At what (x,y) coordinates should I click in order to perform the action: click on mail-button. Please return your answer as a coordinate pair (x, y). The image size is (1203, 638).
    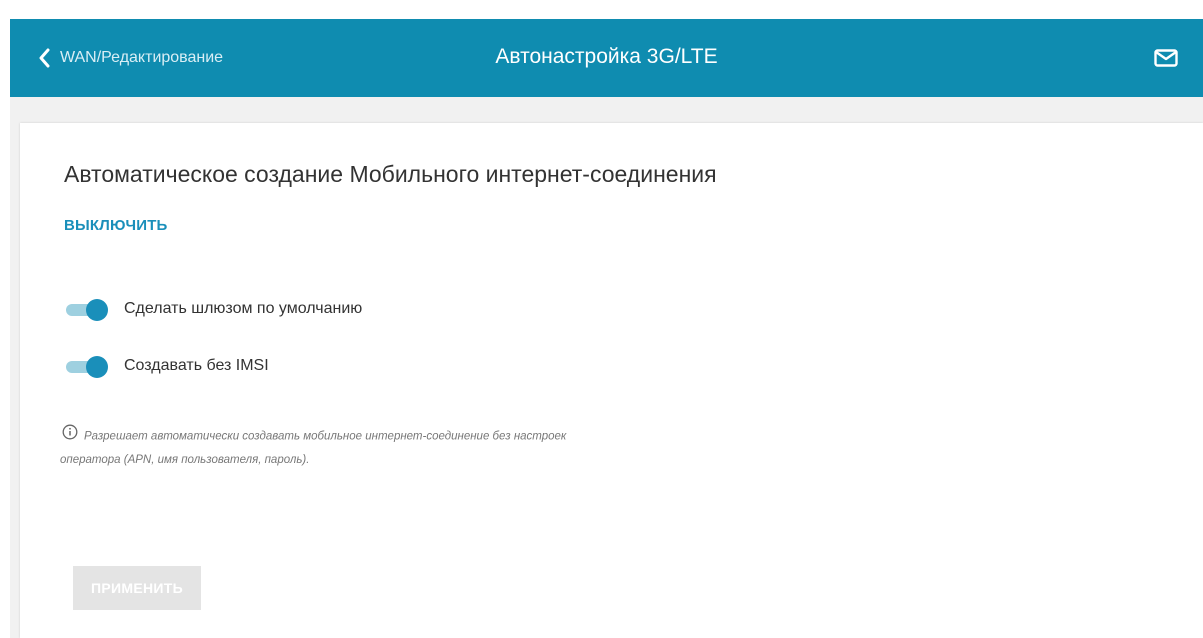
    Looking at the image, I should click on (1166, 60).